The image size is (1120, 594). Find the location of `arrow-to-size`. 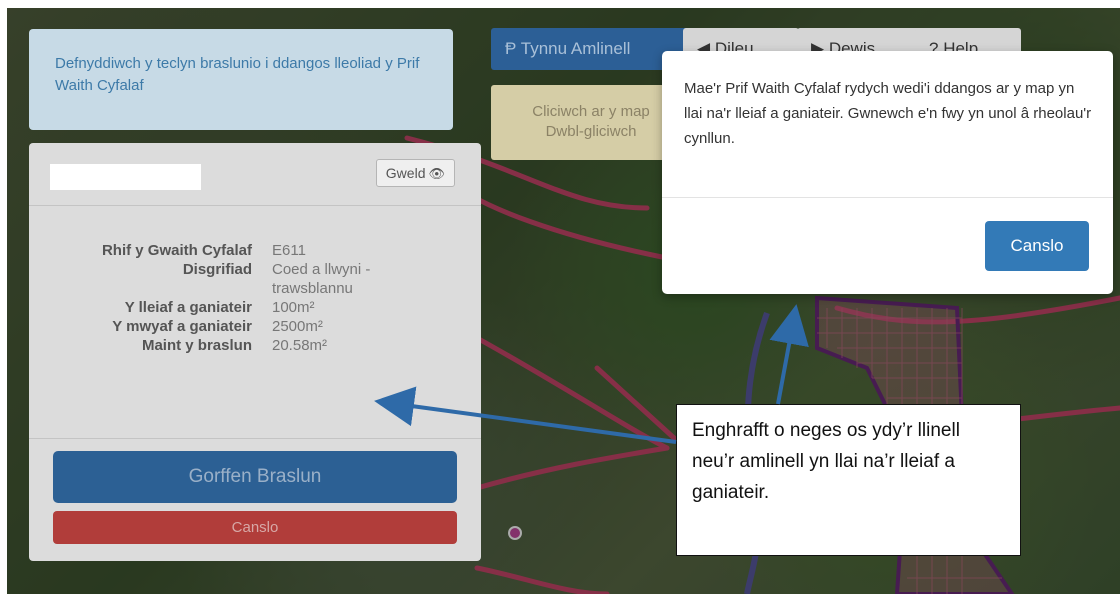

arrow-to-size is located at coordinates (525, 415).